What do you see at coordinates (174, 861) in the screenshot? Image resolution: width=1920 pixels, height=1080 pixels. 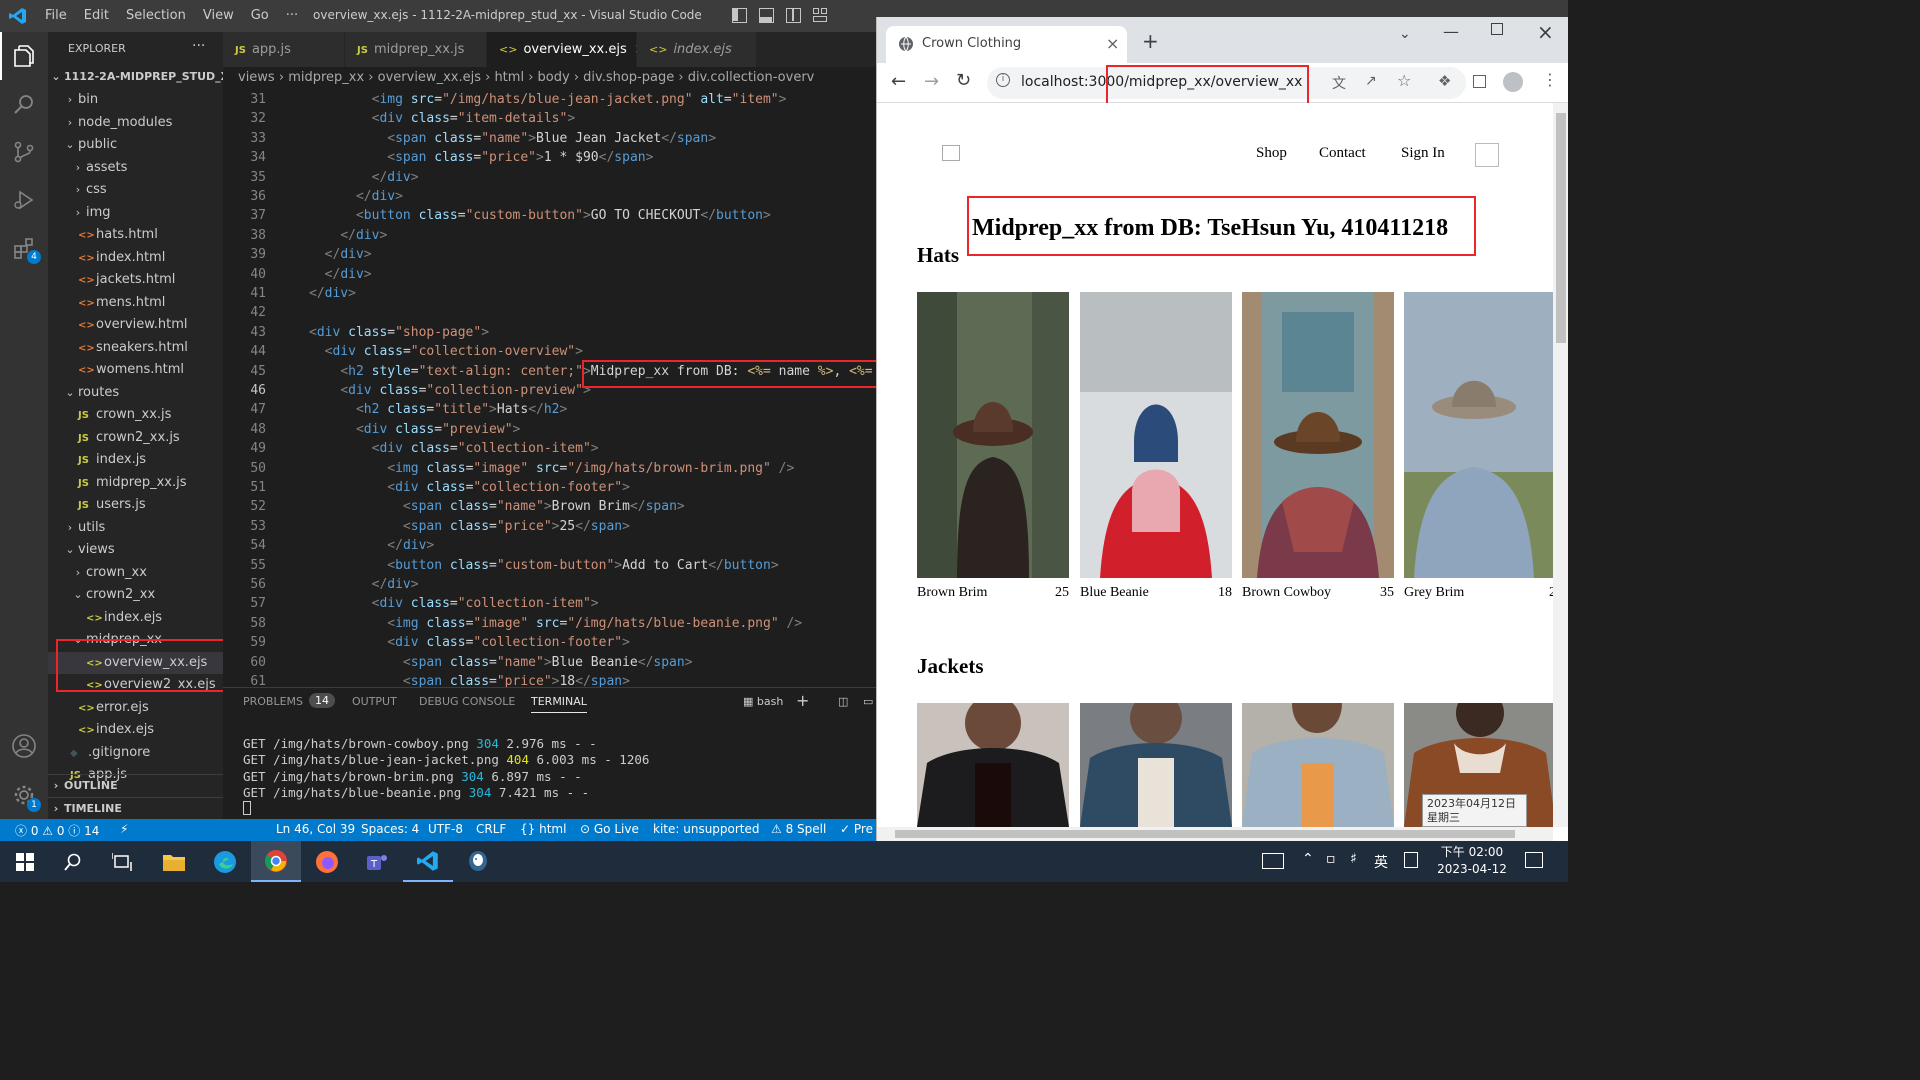 I see `file-explorer-icon` at bounding box center [174, 861].